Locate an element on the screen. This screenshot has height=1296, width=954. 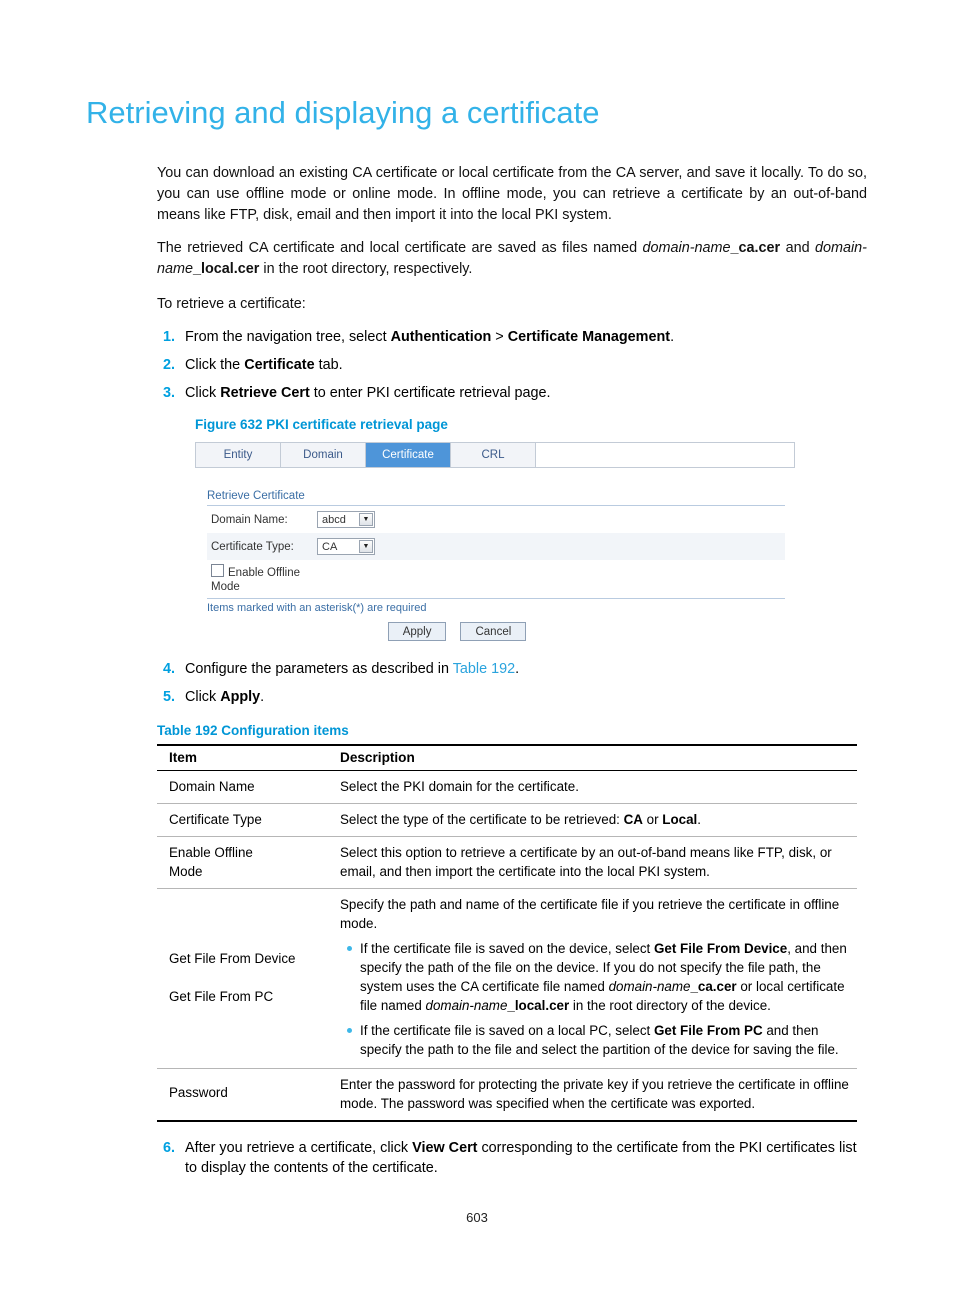
step-5-number: 5. is located at coordinates (169, 697).